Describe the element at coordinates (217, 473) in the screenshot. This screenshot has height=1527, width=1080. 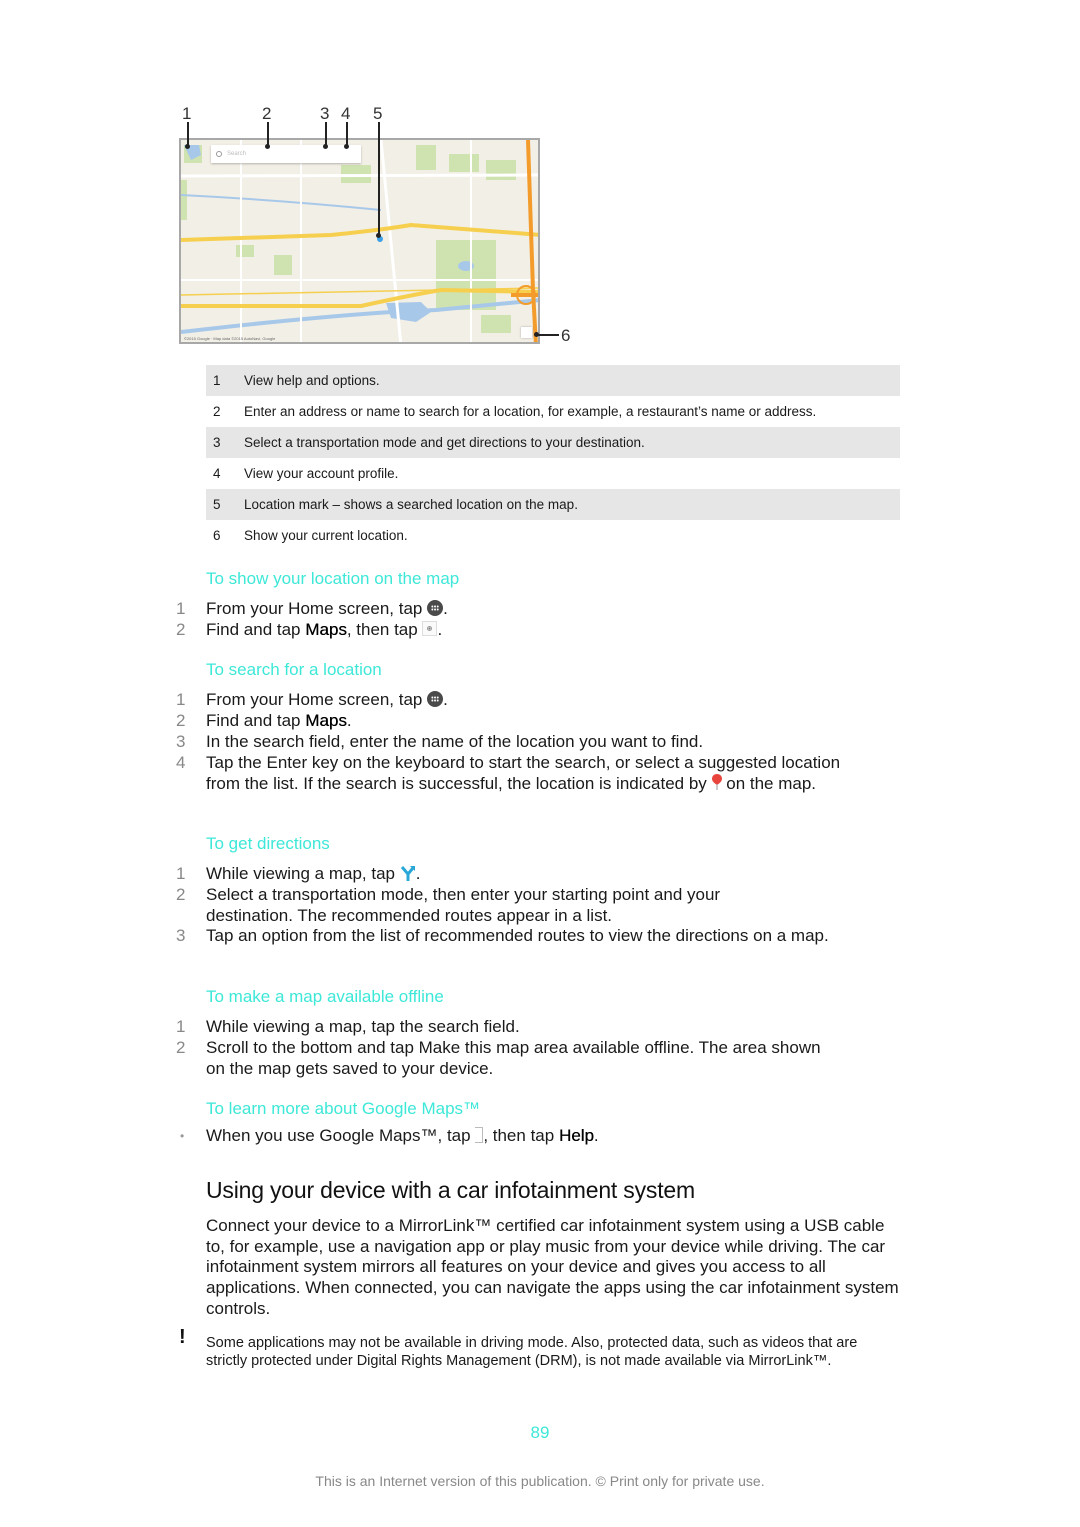
I see `legend-num: 4` at that location.